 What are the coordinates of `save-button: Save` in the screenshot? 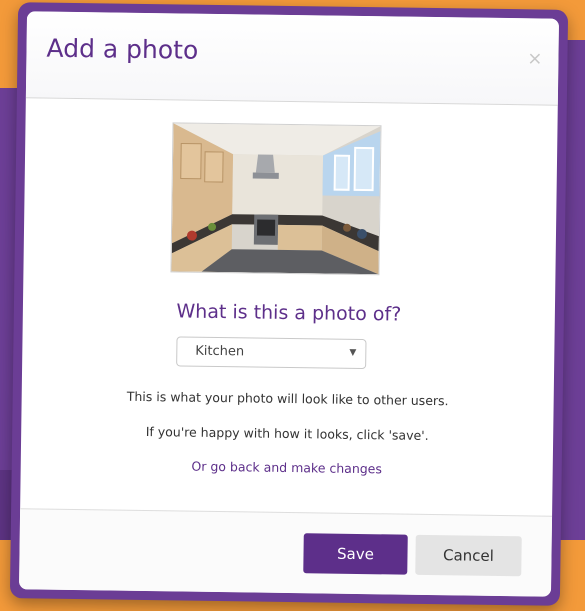 It's located at (355, 554).